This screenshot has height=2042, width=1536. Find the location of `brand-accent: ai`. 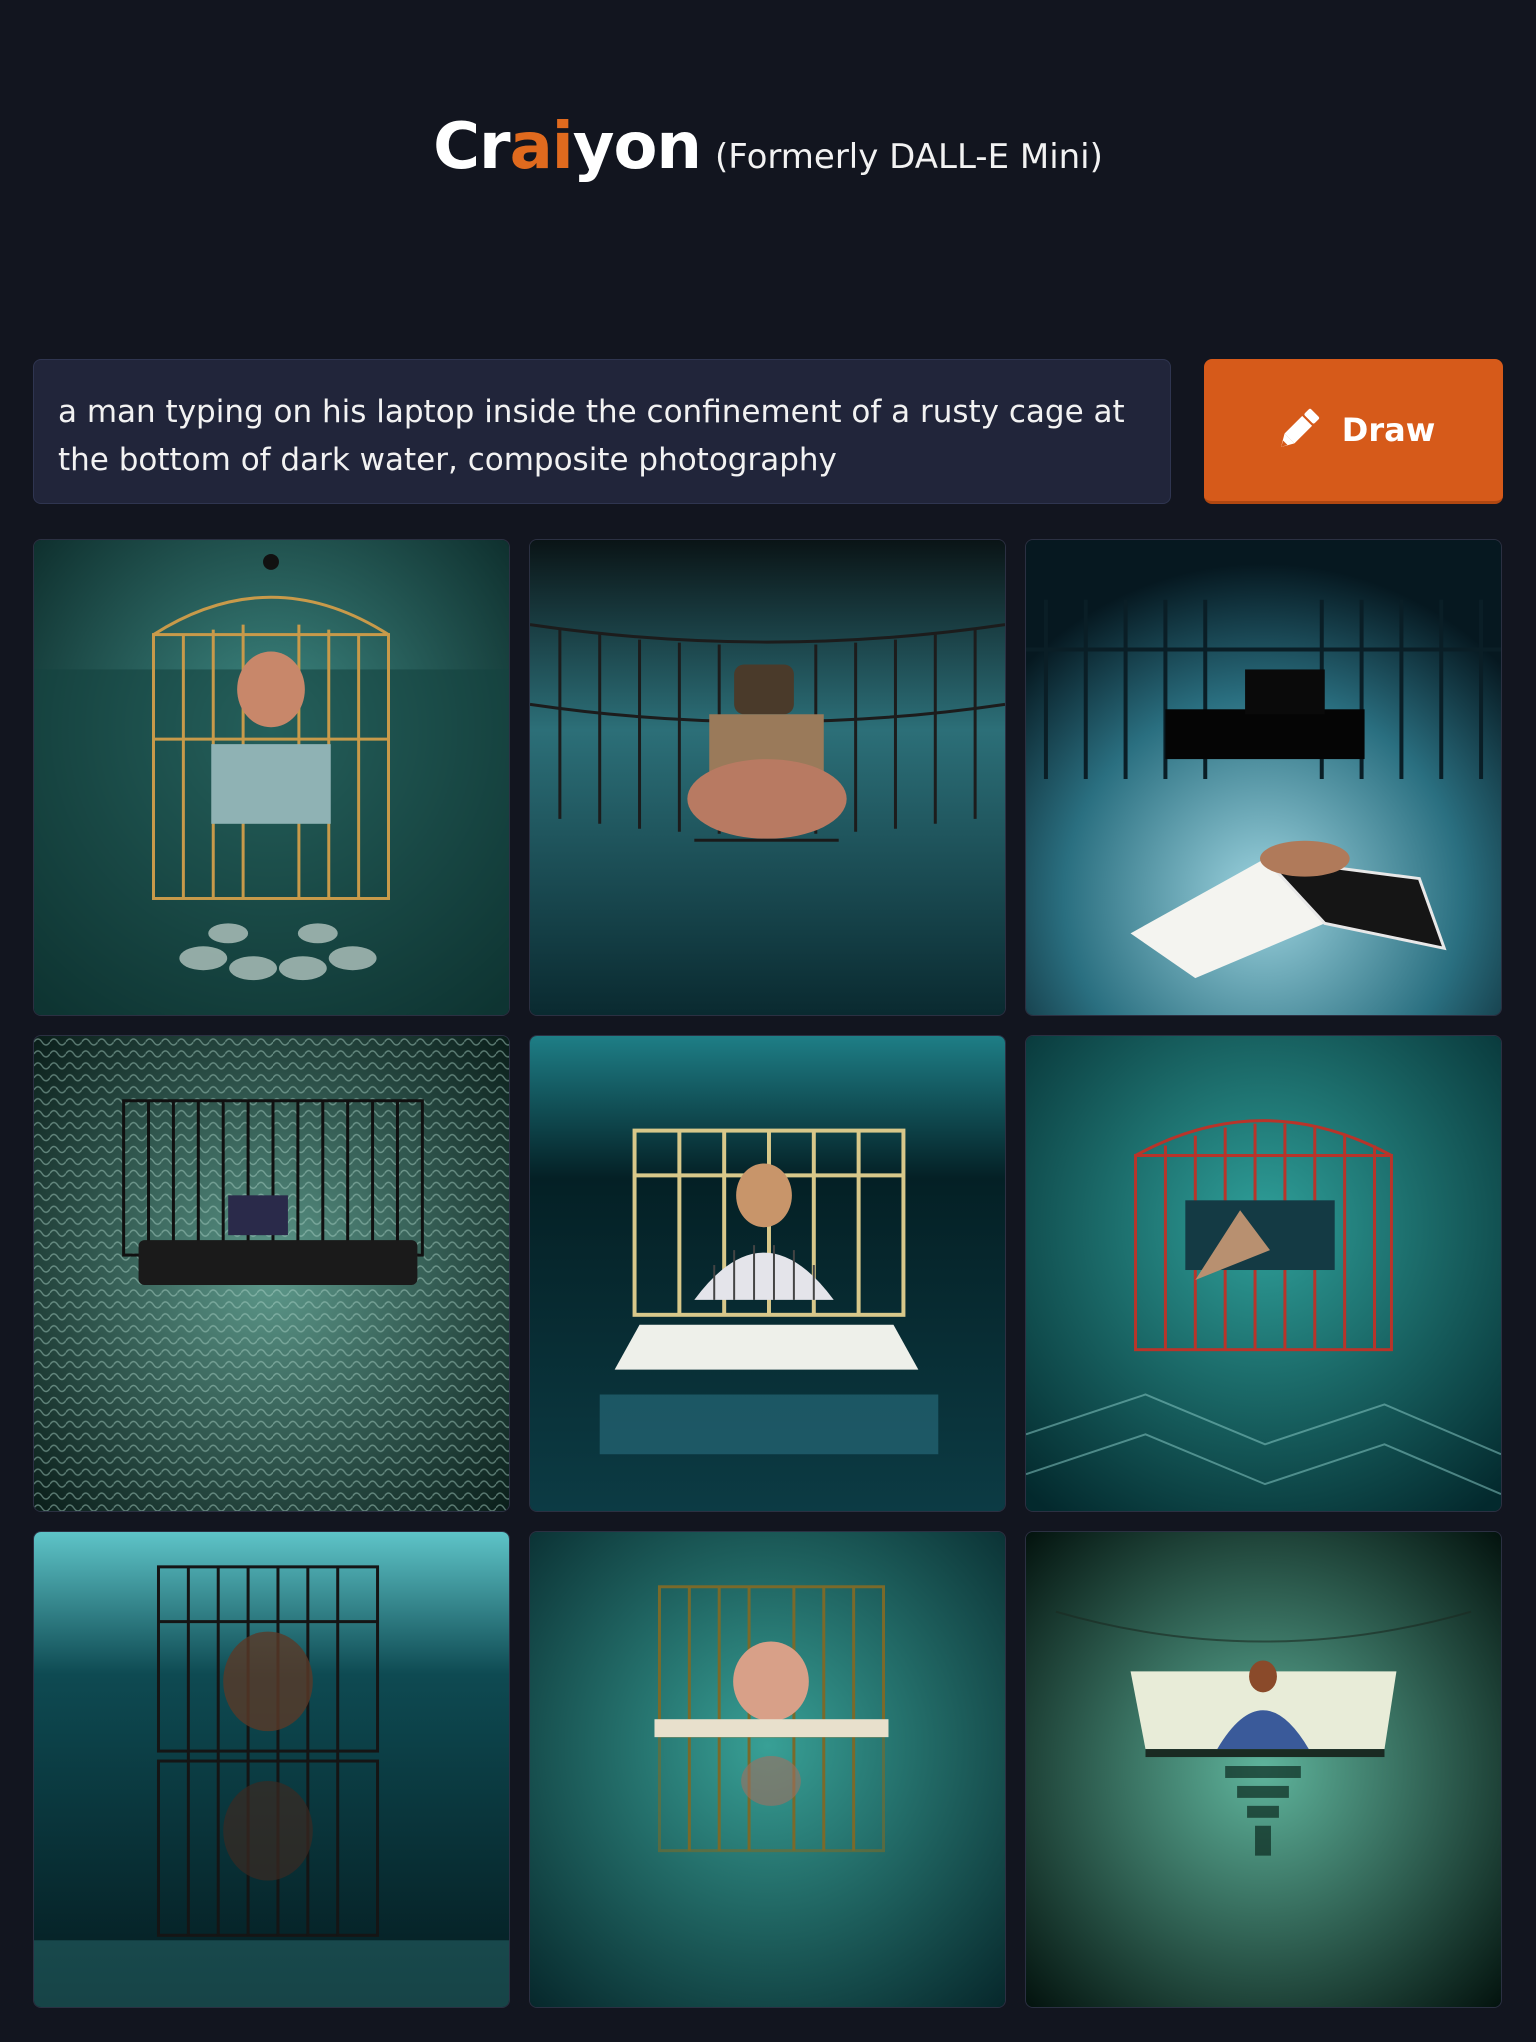

brand-accent: ai is located at coordinates (541, 147).